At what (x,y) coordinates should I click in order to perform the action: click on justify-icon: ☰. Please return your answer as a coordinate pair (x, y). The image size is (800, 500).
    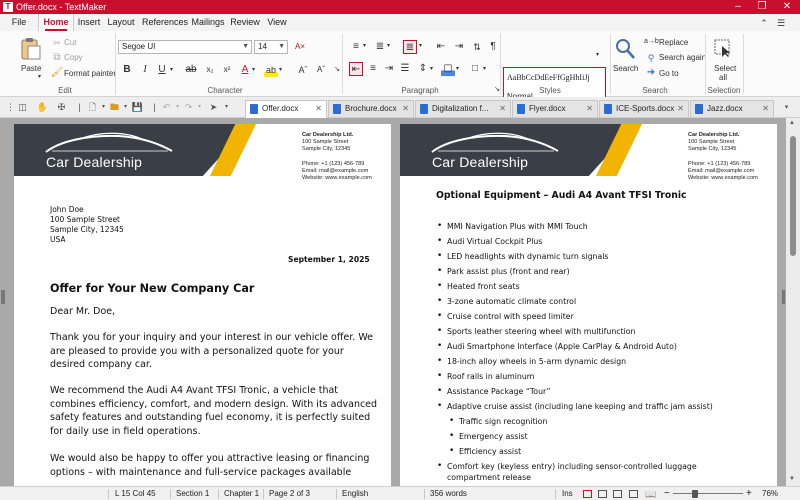
    Looking at the image, I should click on (405, 69).